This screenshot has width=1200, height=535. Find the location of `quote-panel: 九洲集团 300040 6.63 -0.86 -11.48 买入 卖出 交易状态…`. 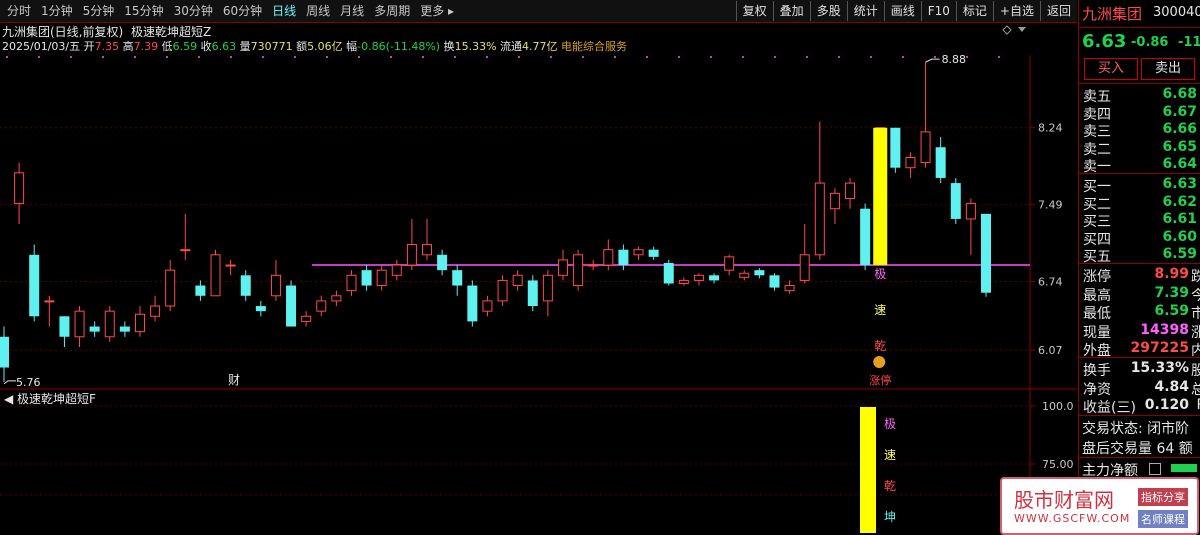

quote-panel: 九洲集团 300040 6.63 -0.86 -11.48 买入 卖出 交易状态… is located at coordinates (1139, 266).